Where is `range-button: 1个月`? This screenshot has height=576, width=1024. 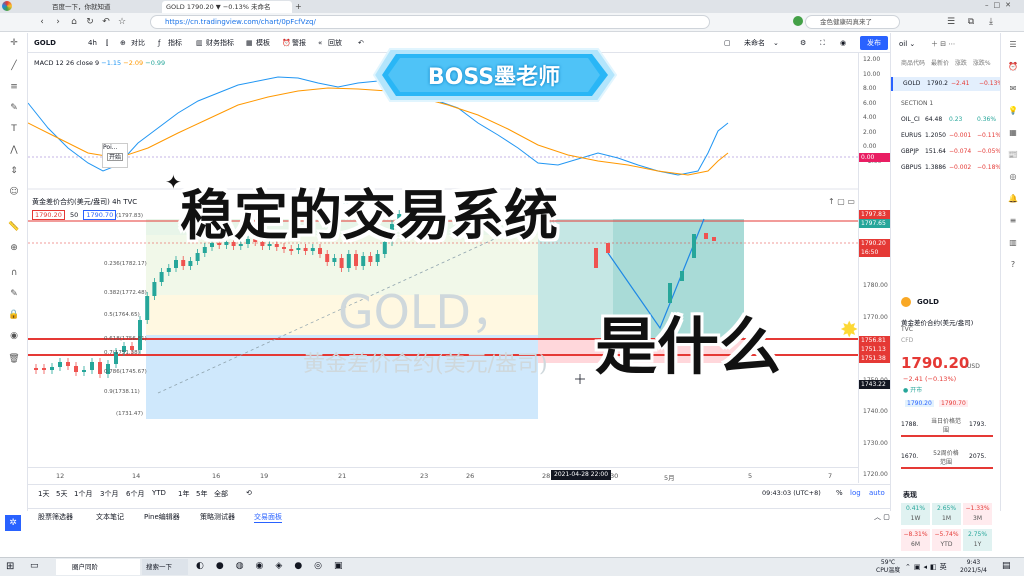
range-button: 1个月 is located at coordinates (83, 494).